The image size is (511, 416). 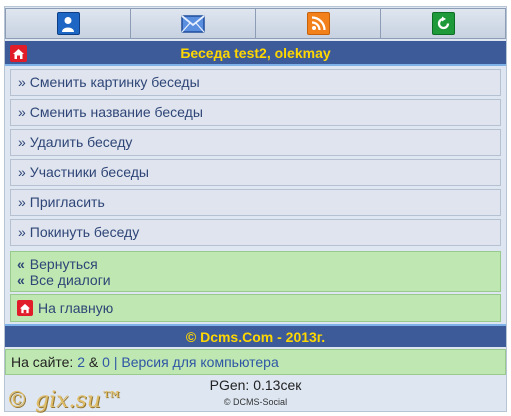 I want to click on menu-item-label: Участники беседы, so click(x=89, y=172).